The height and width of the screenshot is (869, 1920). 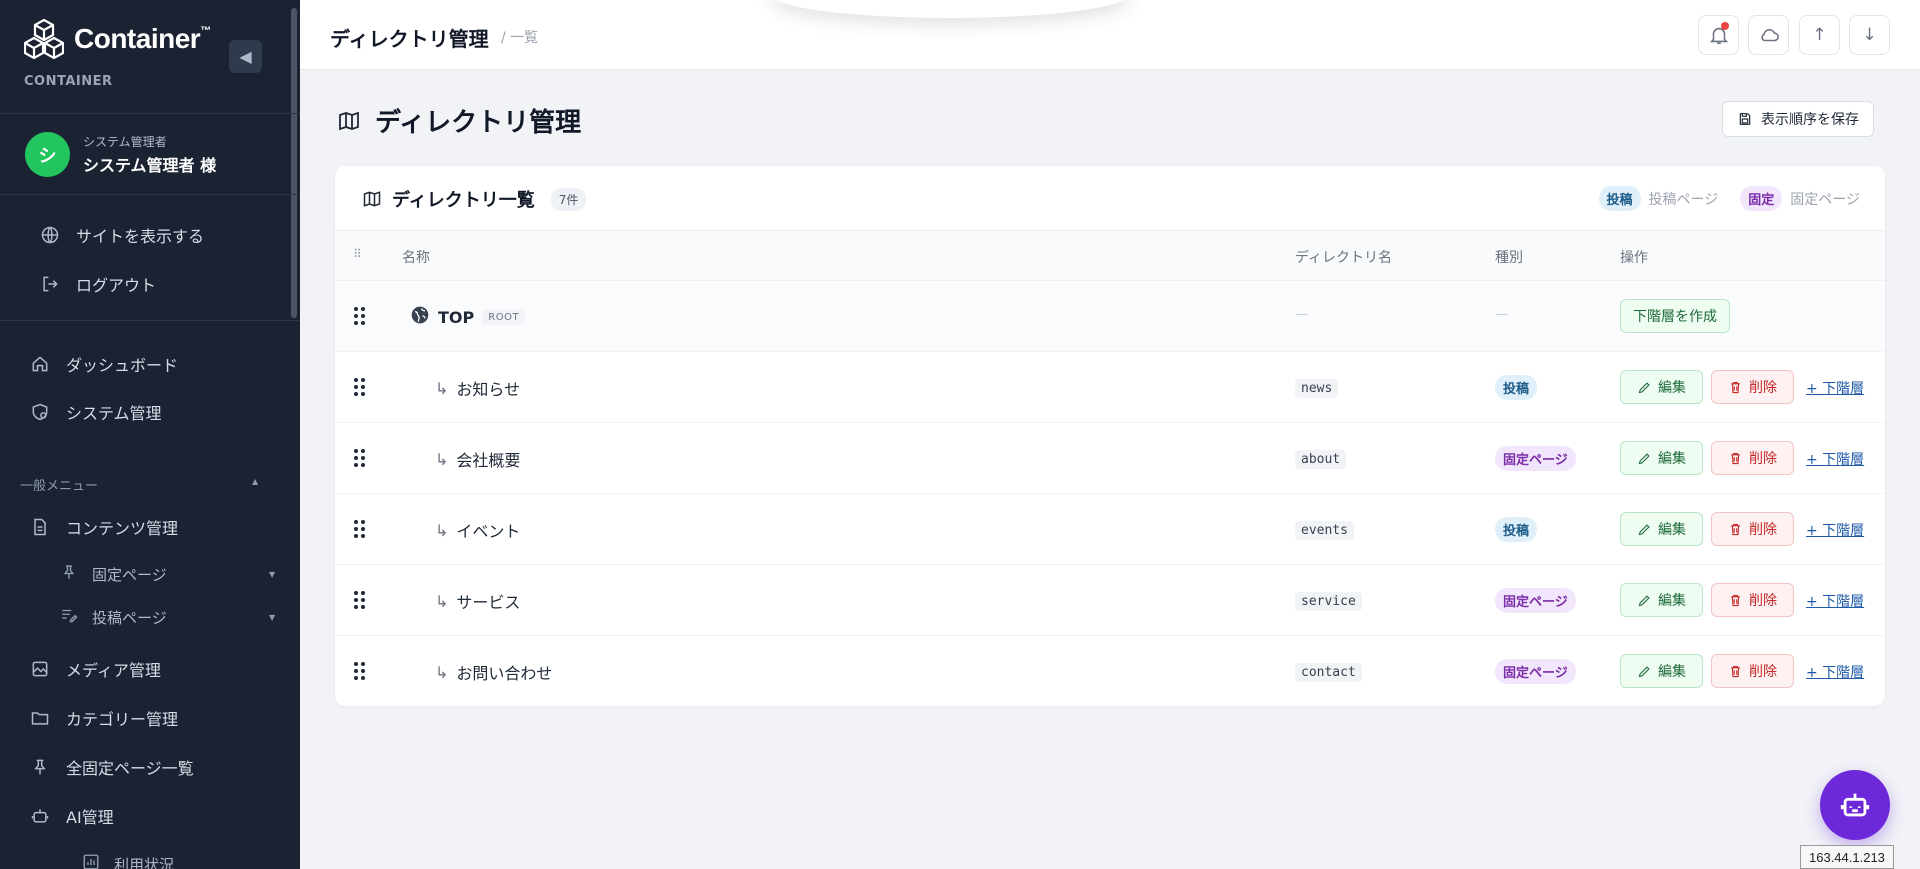 What do you see at coordinates (40, 364) in the screenshot?
I see `home-icon` at bounding box center [40, 364].